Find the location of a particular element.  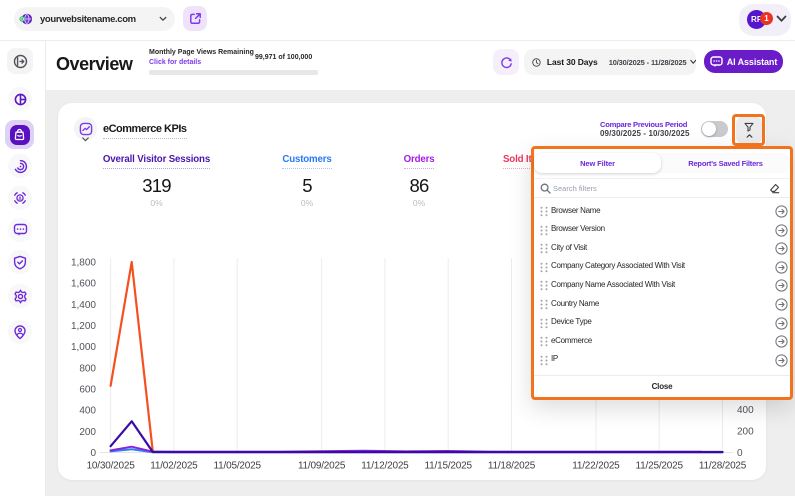

svg-text: 1,800 is located at coordinates (83, 263).